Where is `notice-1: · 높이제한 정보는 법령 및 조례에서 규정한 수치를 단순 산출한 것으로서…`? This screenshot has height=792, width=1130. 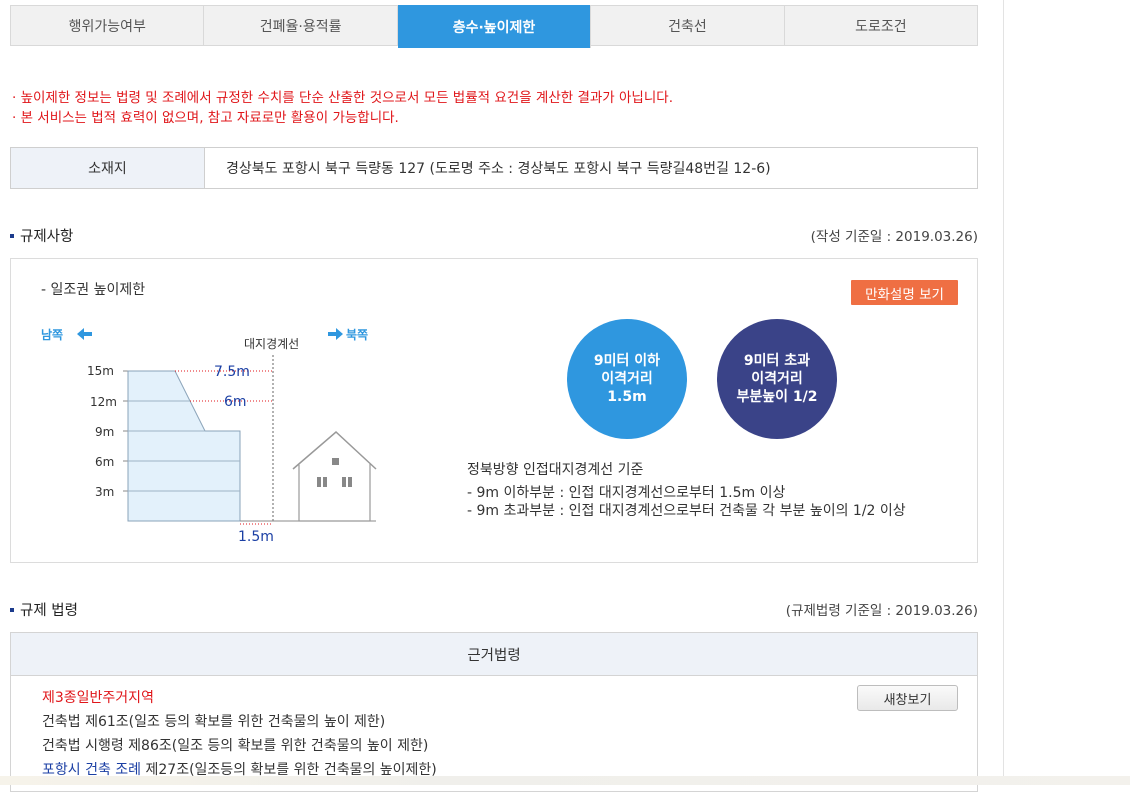 notice-1: · 높이제한 정보는 법령 및 조례에서 규정한 수치를 단순 산출한 것으로서… is located at coordinates (342, 98).